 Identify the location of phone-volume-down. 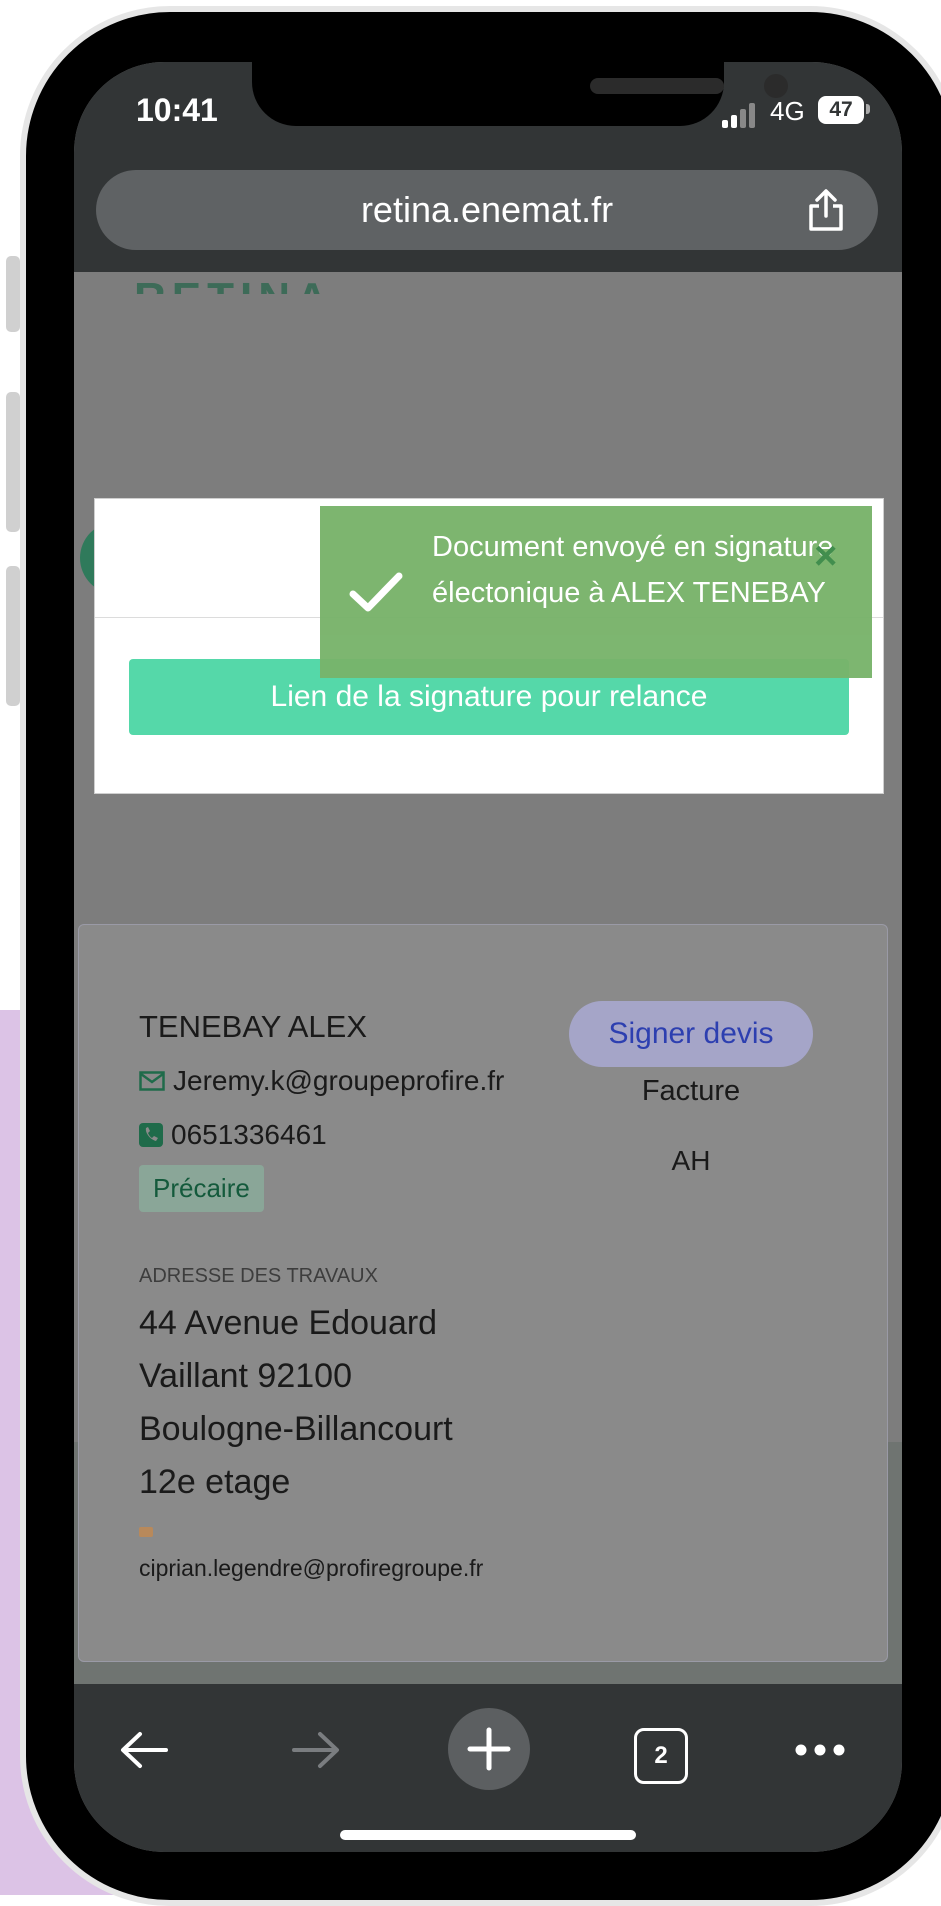
(13, 636).